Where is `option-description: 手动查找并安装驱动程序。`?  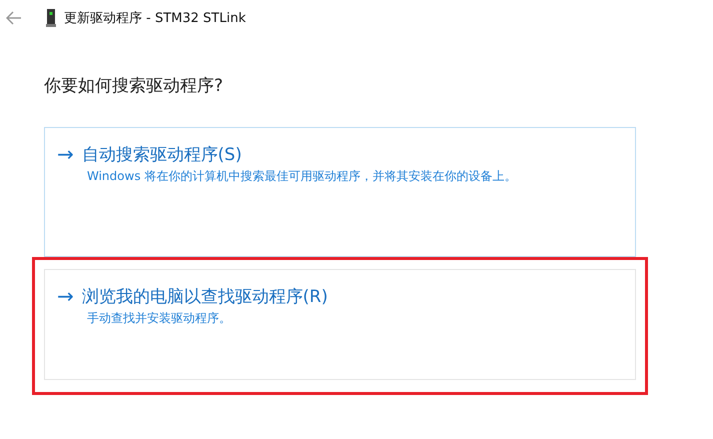
option-description: 手动查找并安装驱动程序。 is located at coordinates (159, 318).